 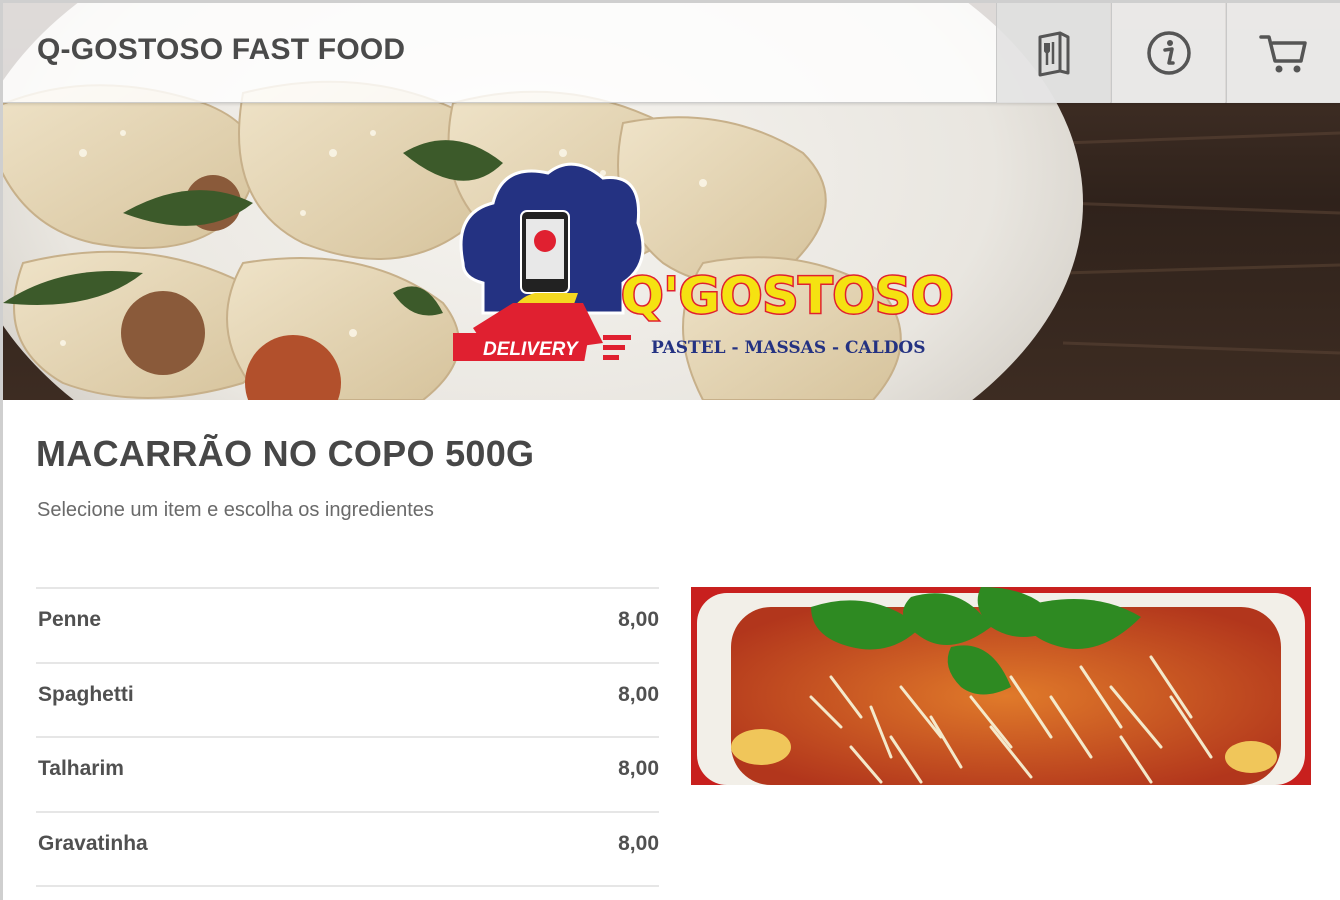 I want to click on pasta-cup-image, so click(x=1001, y=686).